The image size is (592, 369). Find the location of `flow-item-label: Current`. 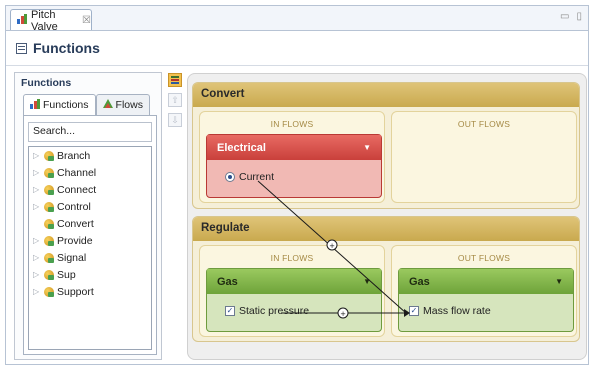

flow-item-label: Current is located at coordinates (257, 177).